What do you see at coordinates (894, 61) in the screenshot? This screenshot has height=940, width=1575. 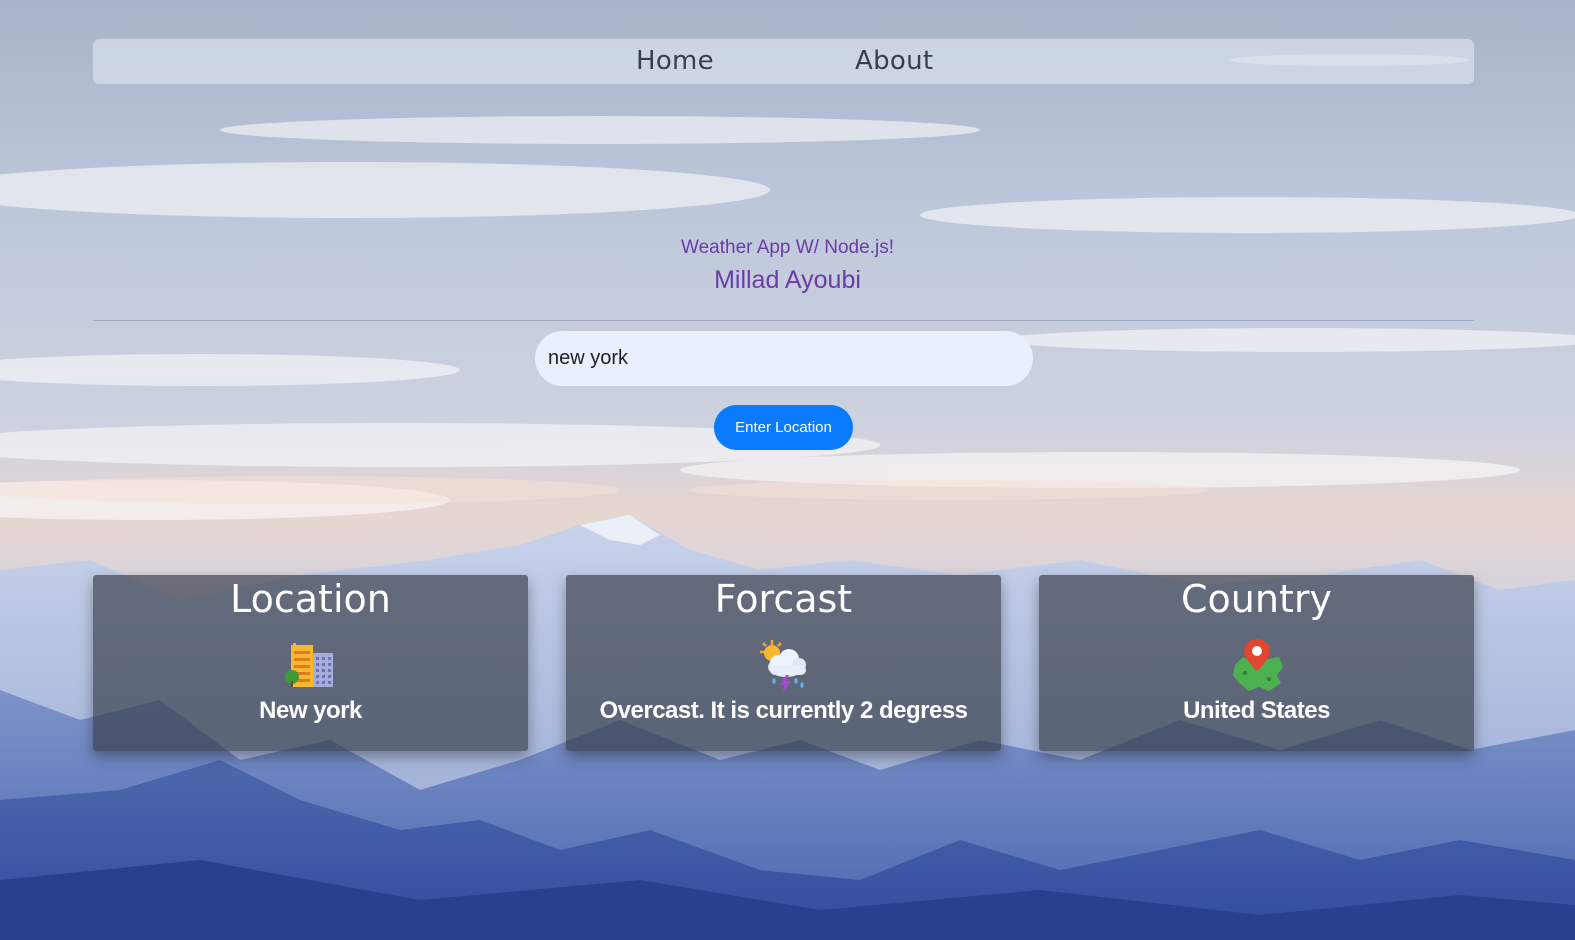 I see `nav-about-link: About` at bounding box center [894, 61].